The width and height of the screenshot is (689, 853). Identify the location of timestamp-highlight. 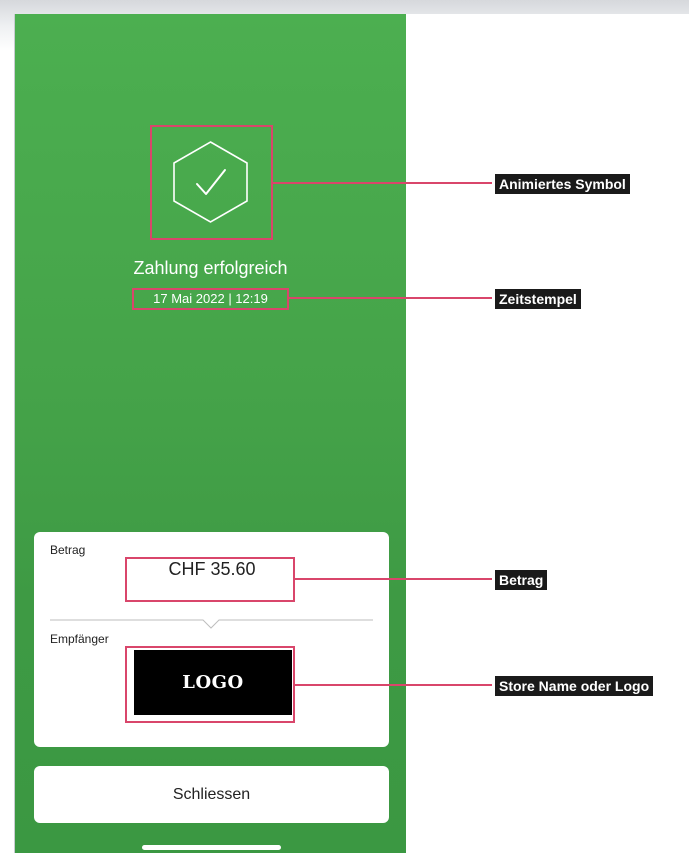
(210, 299).